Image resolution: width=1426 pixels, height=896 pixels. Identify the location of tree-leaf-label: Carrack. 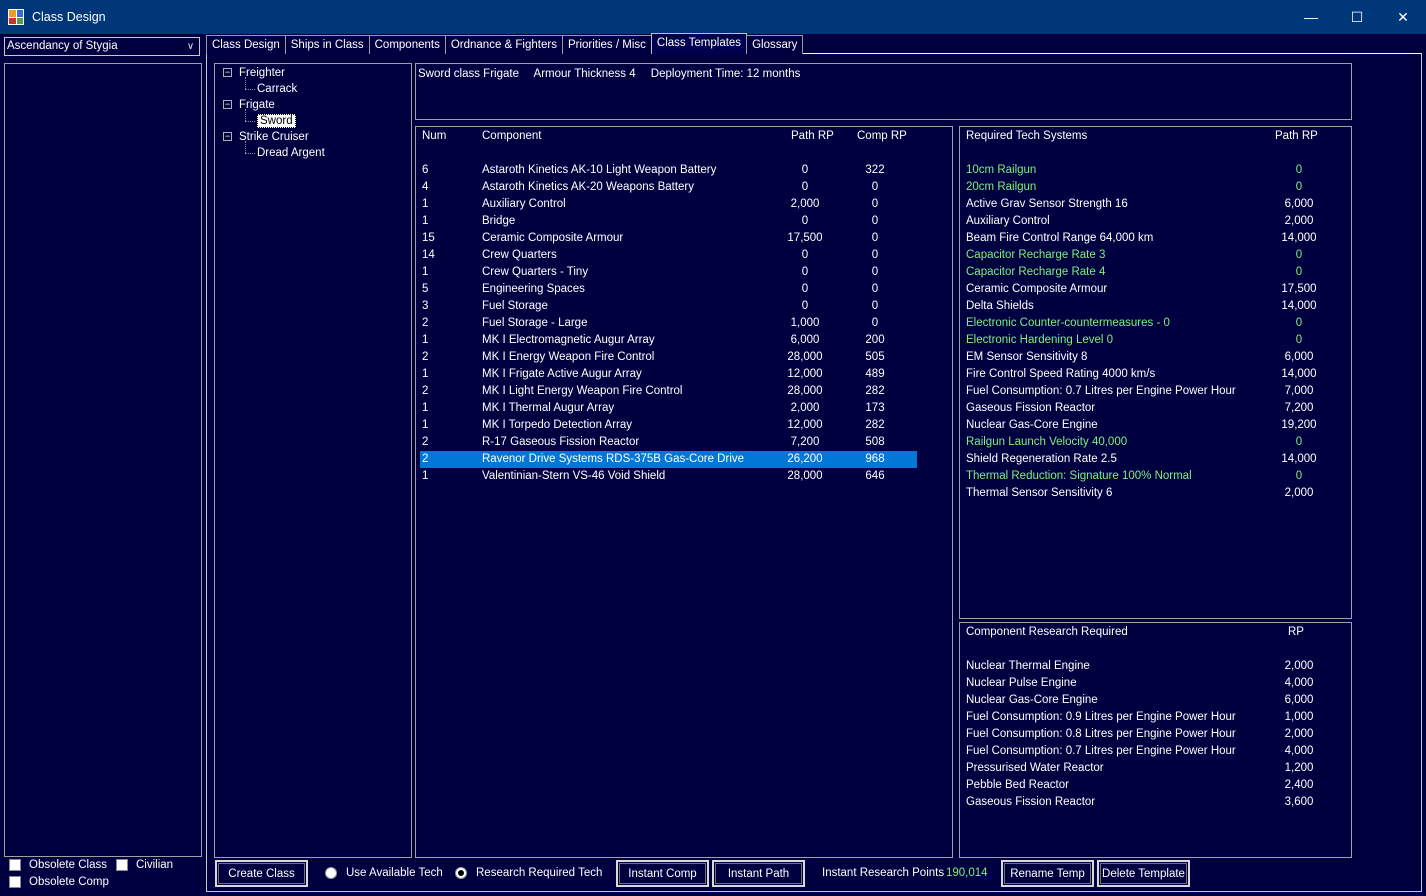
(277, 89).